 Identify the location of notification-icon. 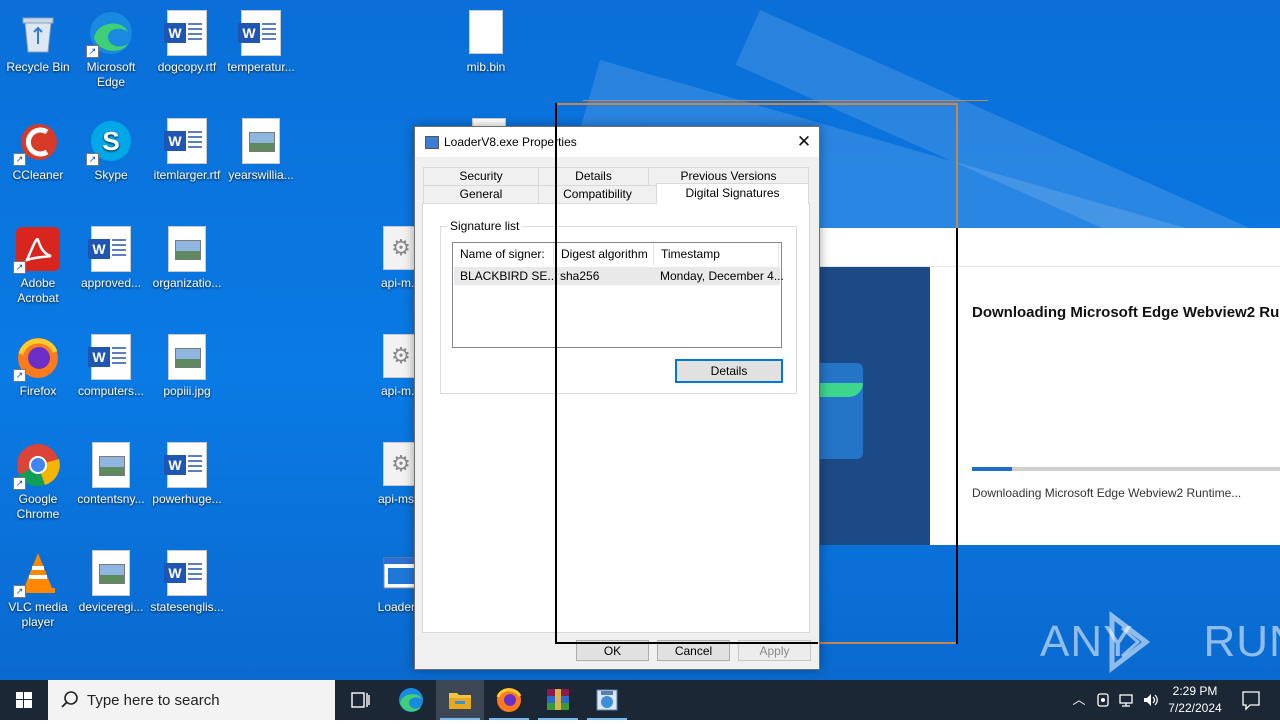
(1251, 701).